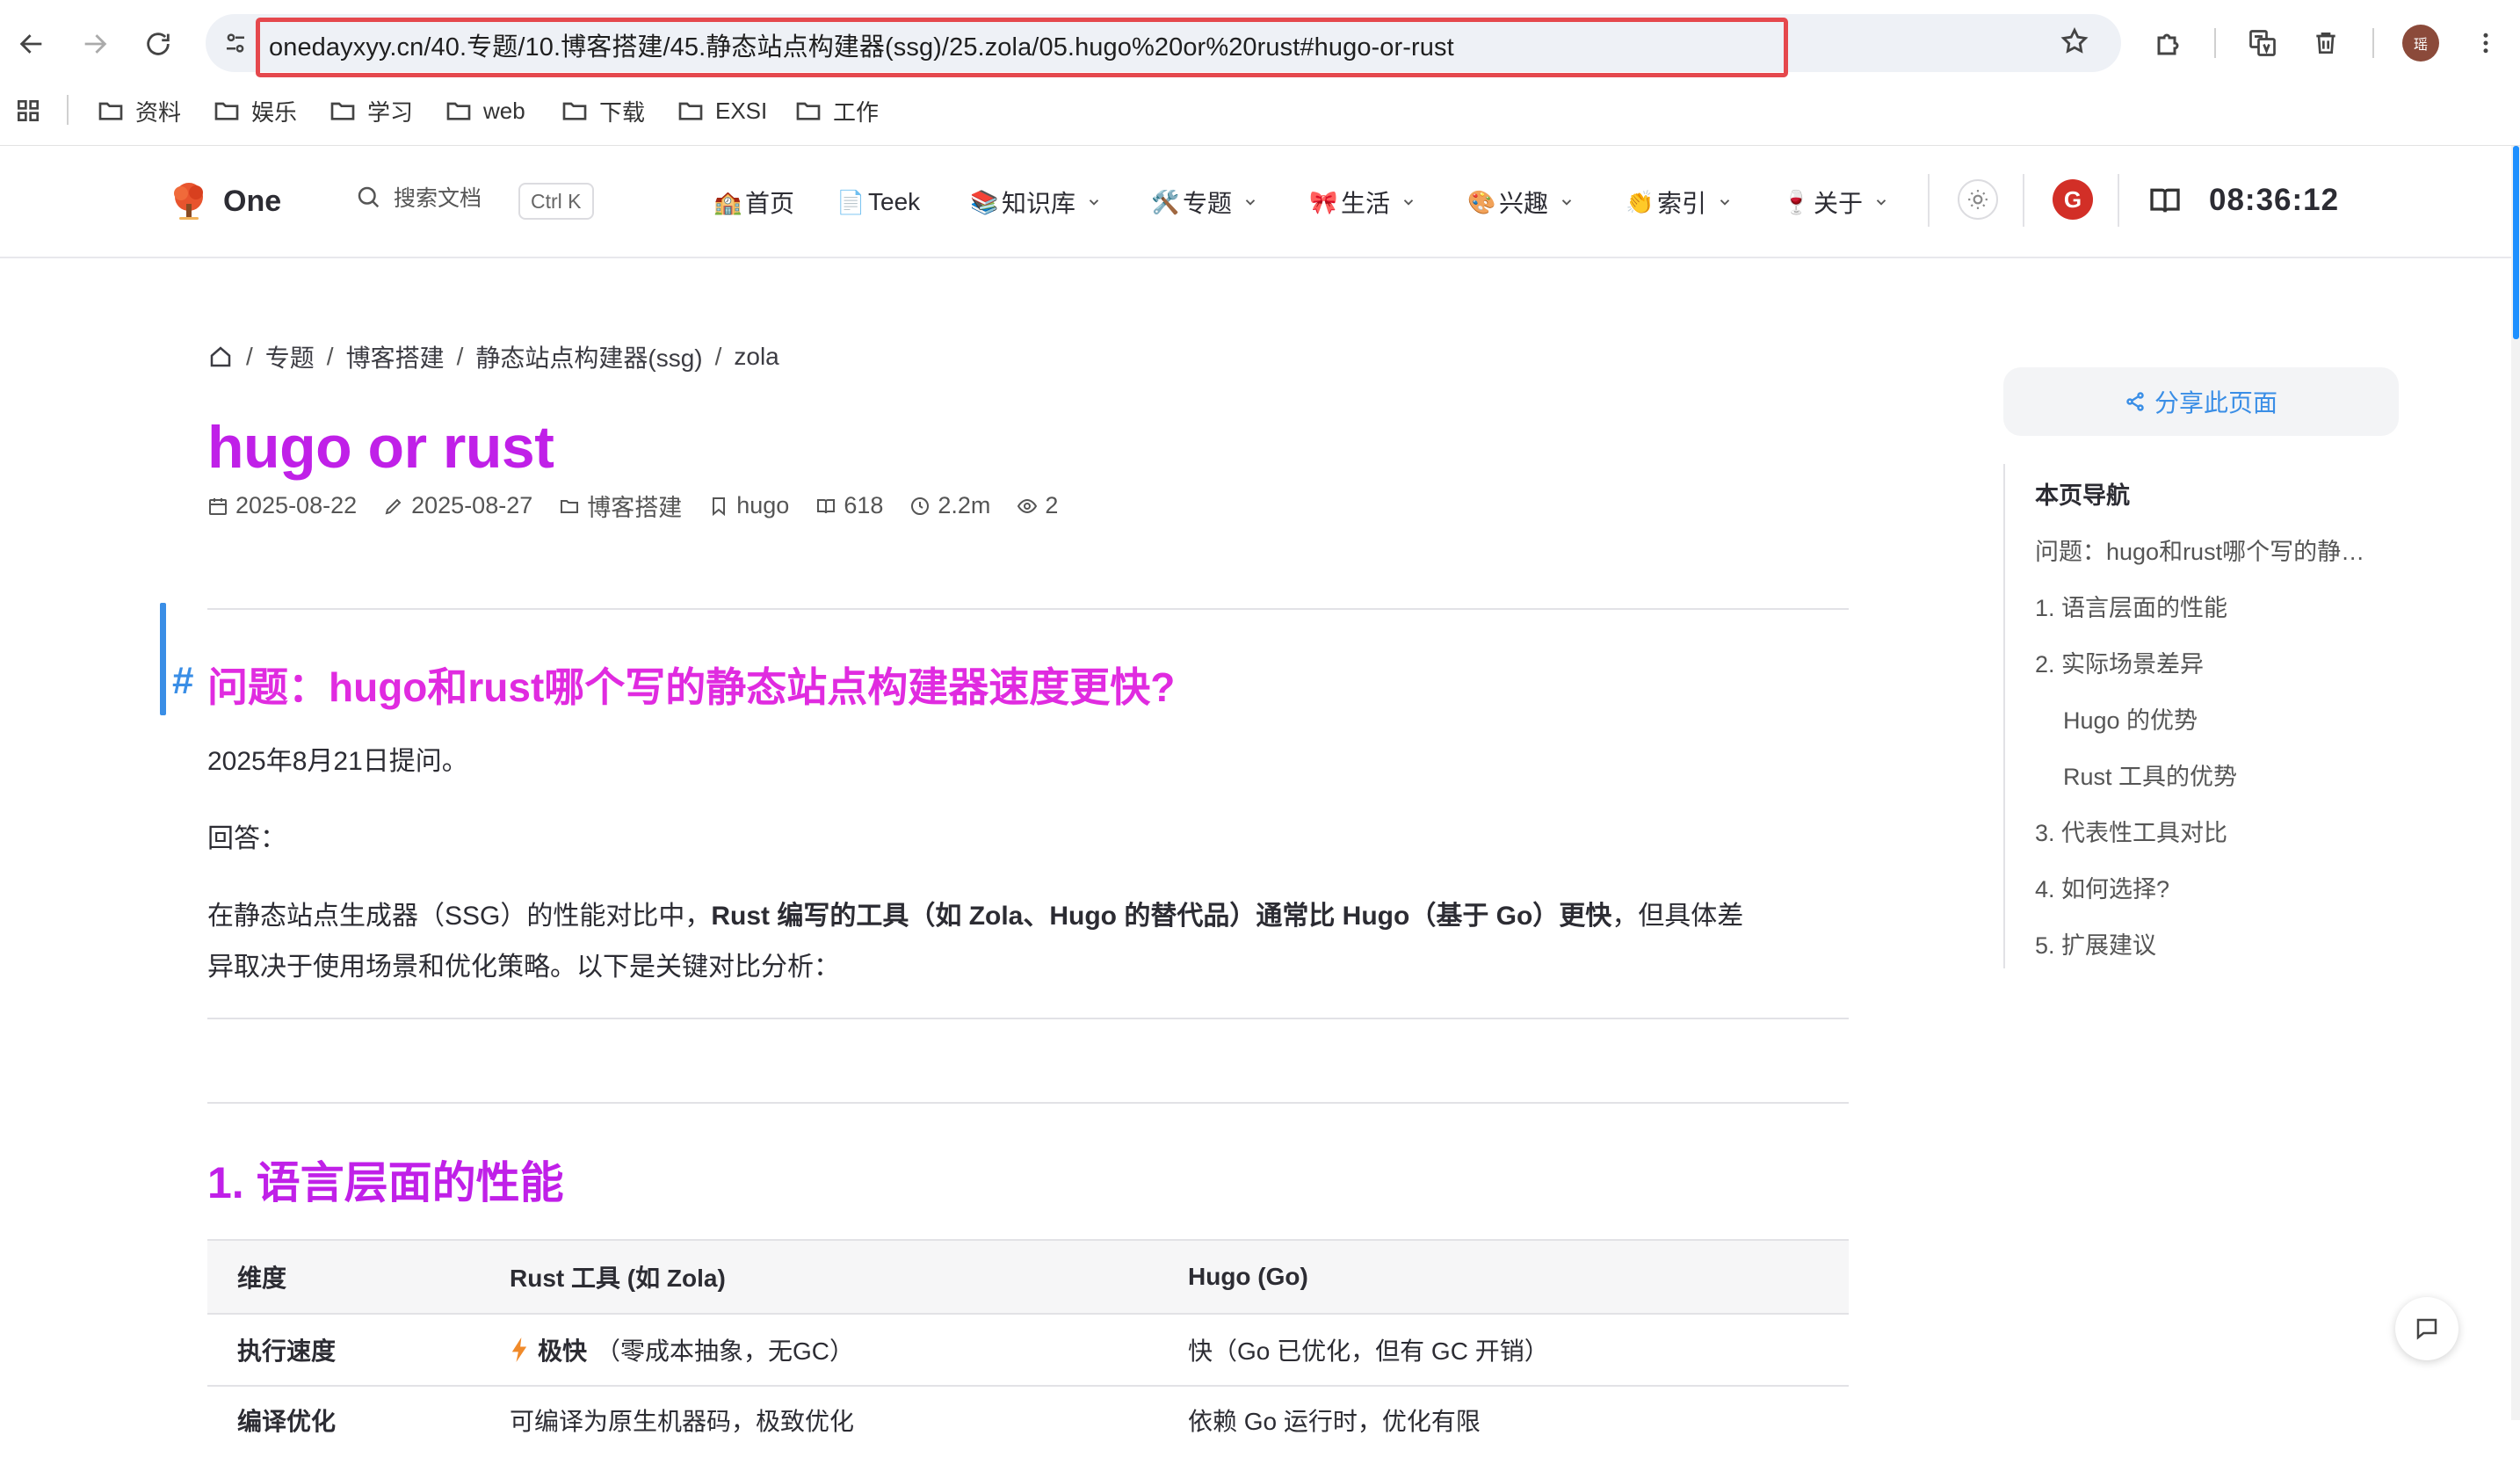  I want to click on arrow-right-icon, so click(95, 44).